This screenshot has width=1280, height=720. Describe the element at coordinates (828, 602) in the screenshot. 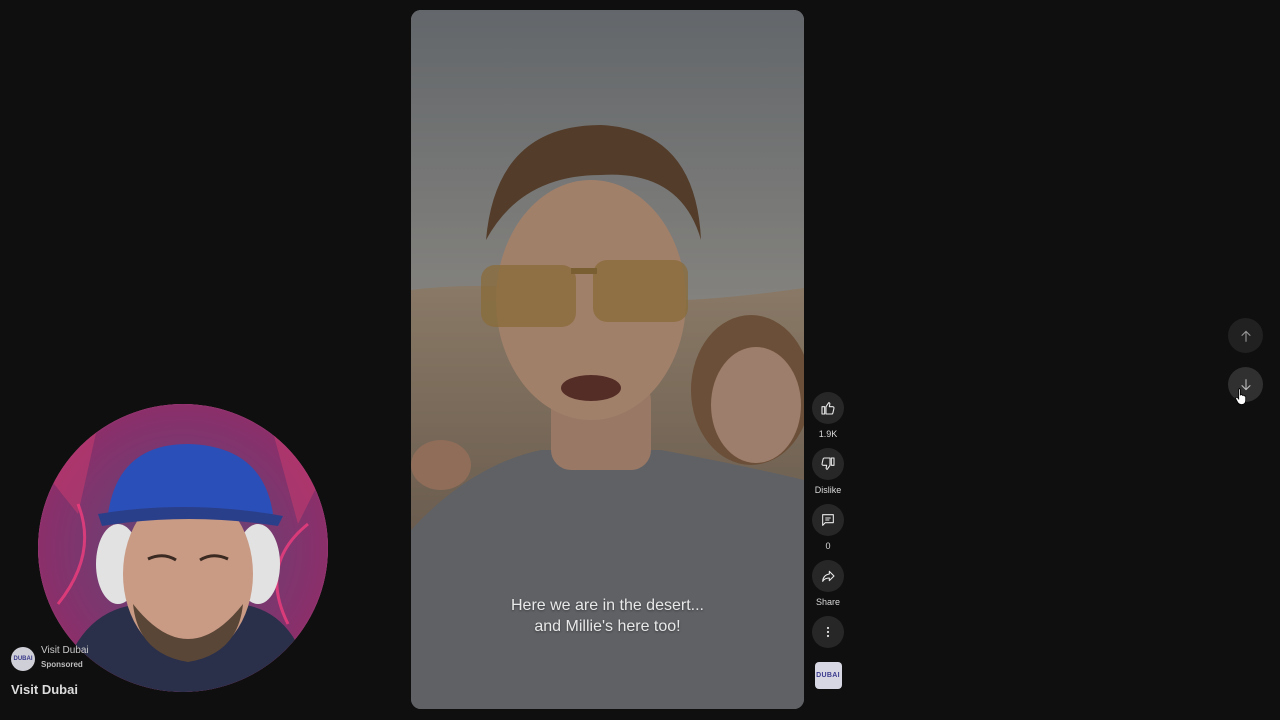

I see `share-label: Share` at that location.